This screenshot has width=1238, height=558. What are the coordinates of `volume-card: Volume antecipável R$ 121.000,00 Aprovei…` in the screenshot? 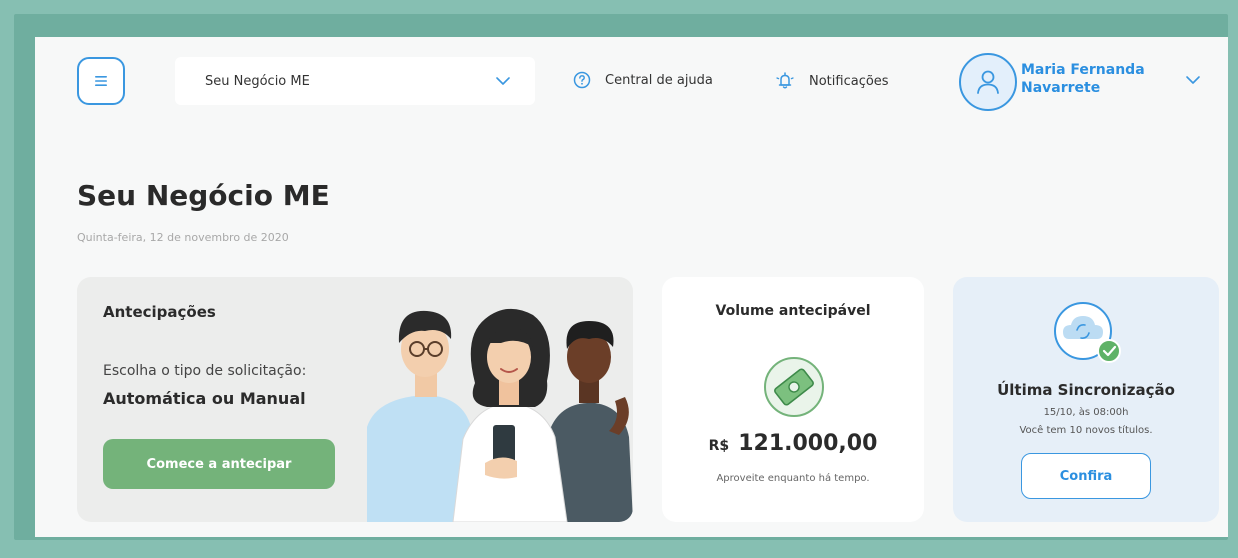 It's located at (793, 399).